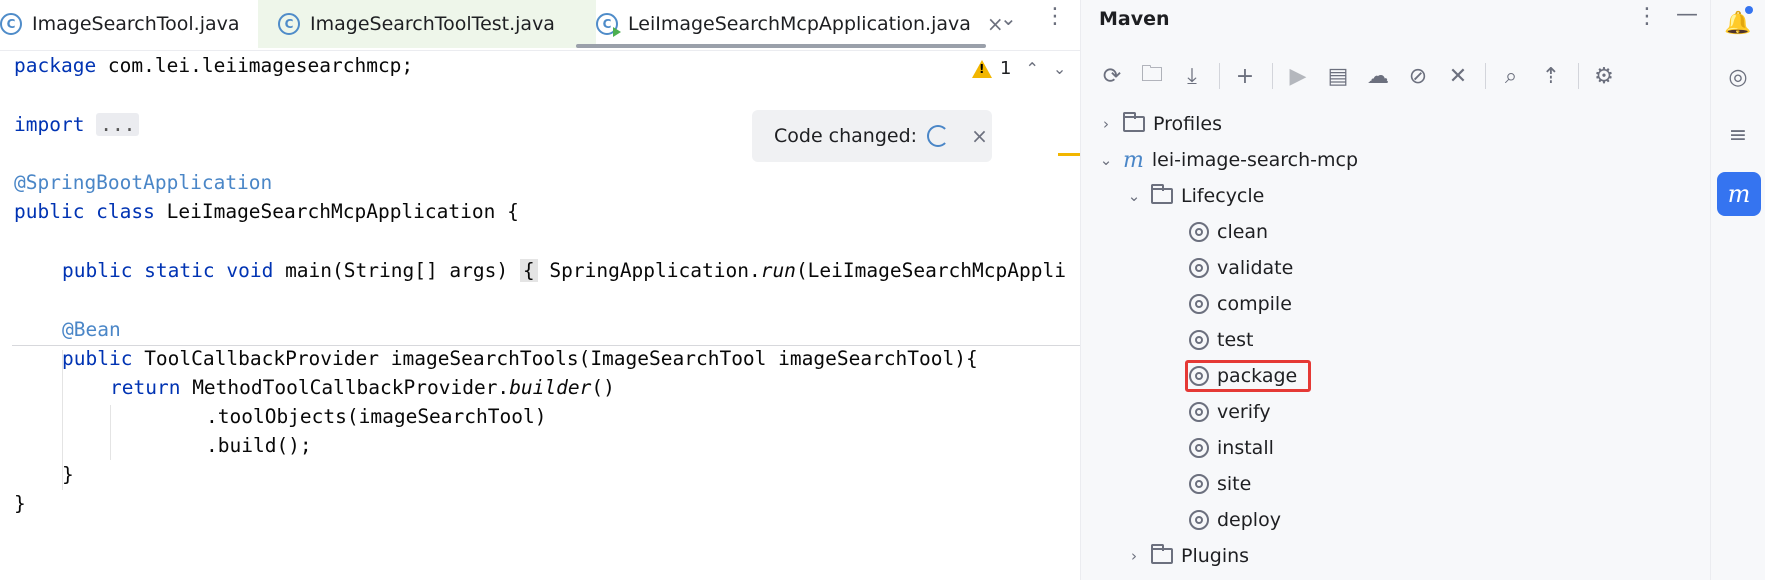 Image resolution: width=1765 pixels, height=580 pixels. Describe the element at coordinates (143, 182) in the screenshot. I see `code-line-annotation: @SpringBootApplication` at that location.